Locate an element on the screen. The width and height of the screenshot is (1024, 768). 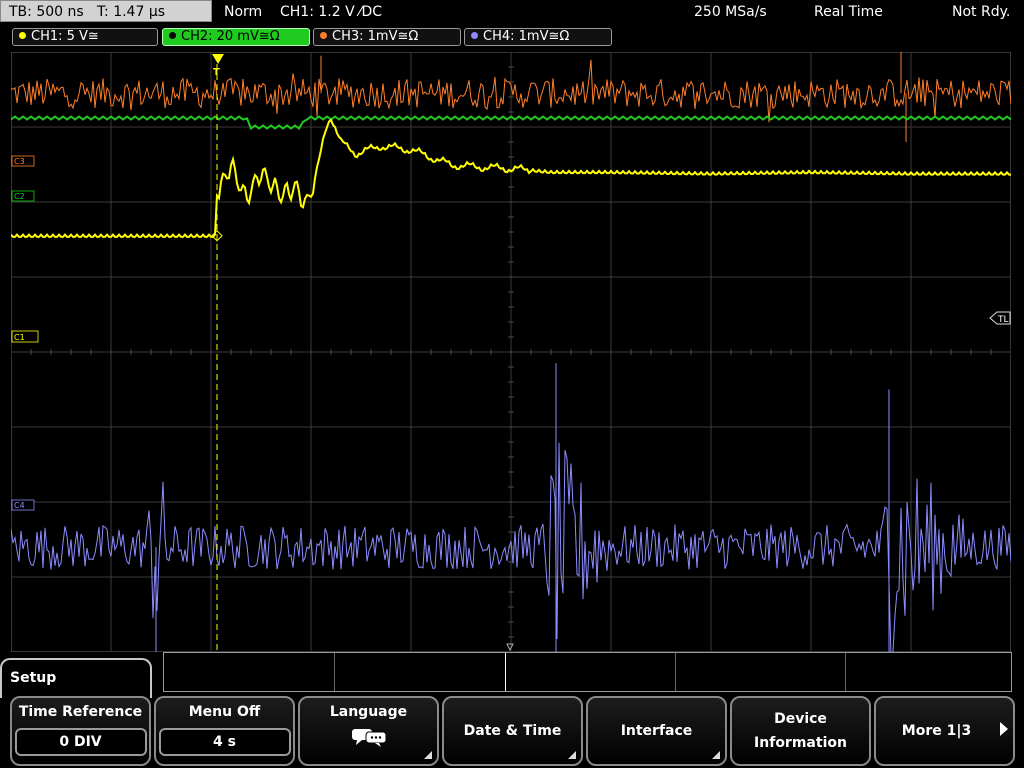
date-time-label: Date & Time is located at coordinates (512, 731).